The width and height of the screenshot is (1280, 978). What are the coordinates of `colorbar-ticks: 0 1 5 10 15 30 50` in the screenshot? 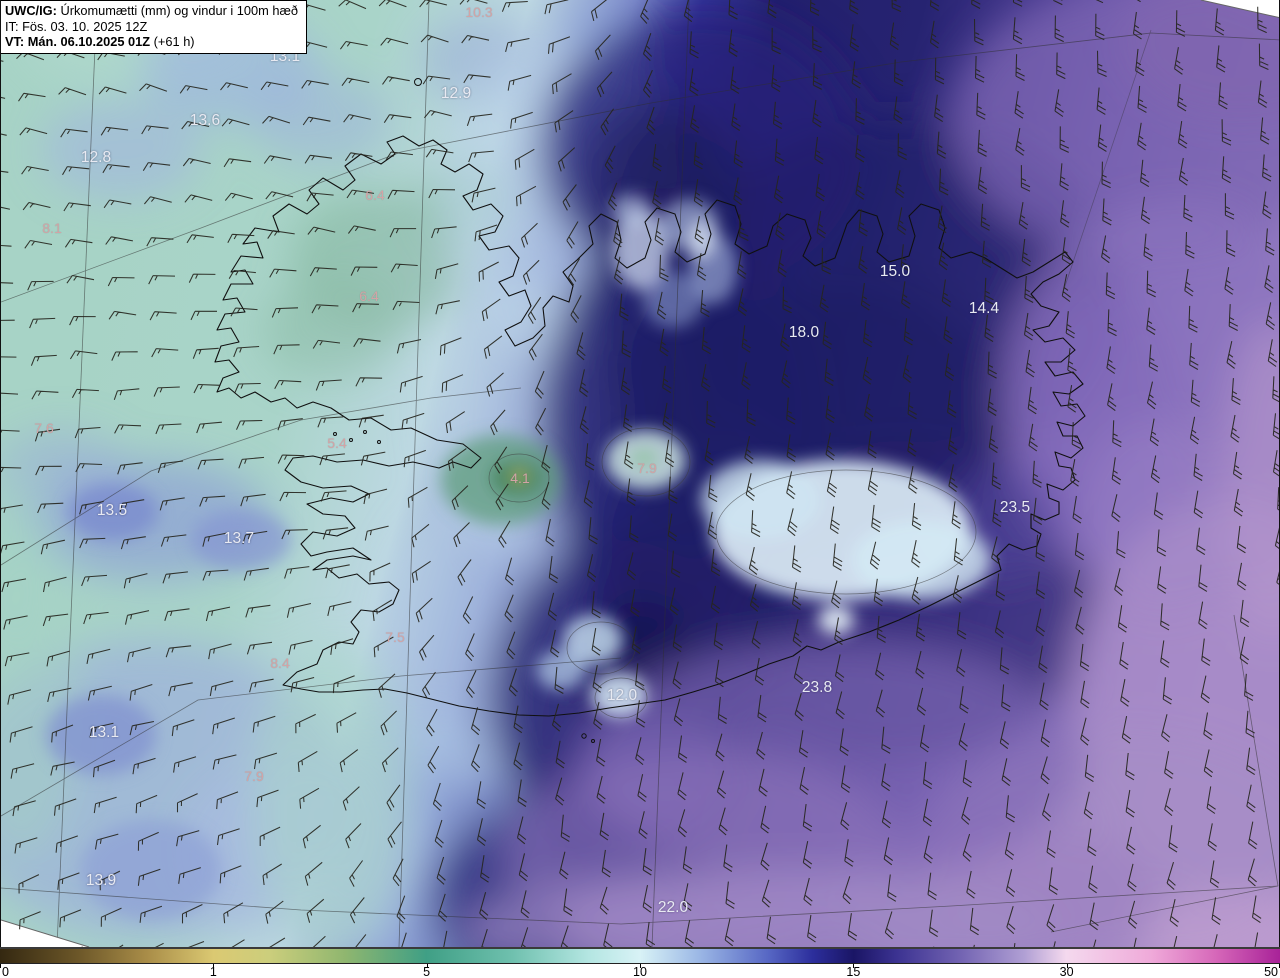 It's located at (640, 971).